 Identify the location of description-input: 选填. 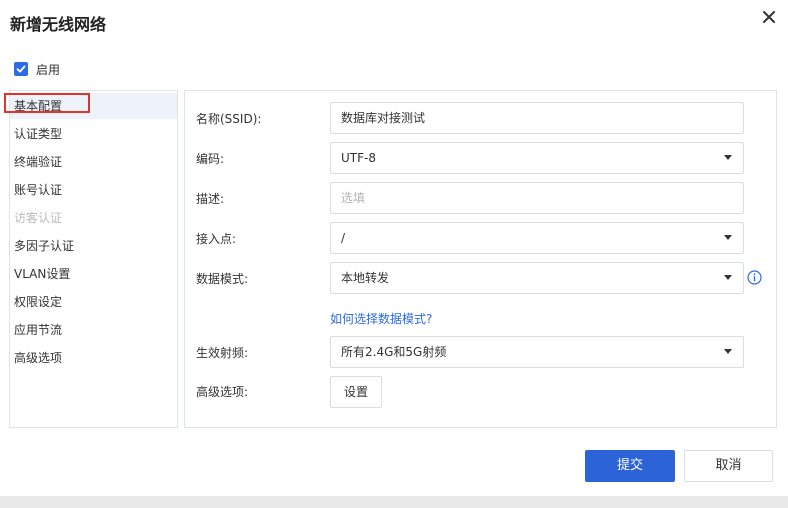
(537, 198).